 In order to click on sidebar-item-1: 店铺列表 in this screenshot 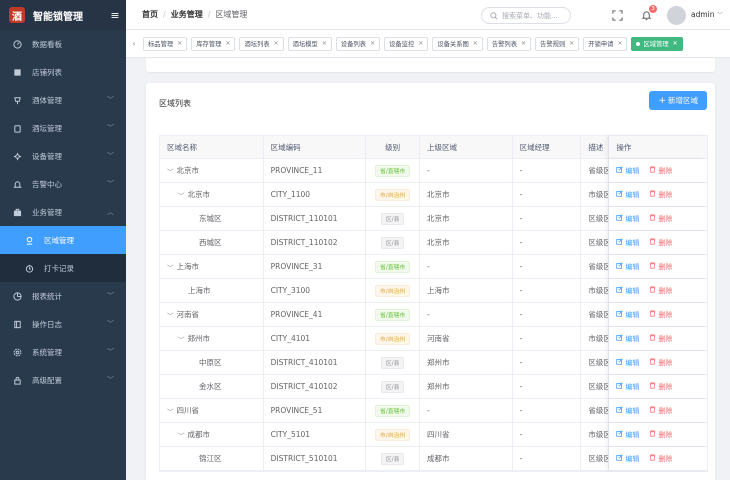, I will do `click(63, 72)`.